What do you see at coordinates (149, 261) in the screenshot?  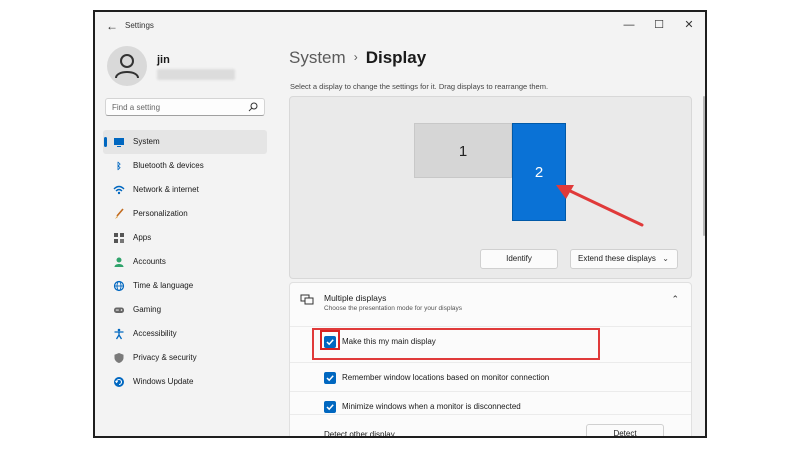 I see `sidebar-item-label: Accounts` at bounding box center [149, 261].